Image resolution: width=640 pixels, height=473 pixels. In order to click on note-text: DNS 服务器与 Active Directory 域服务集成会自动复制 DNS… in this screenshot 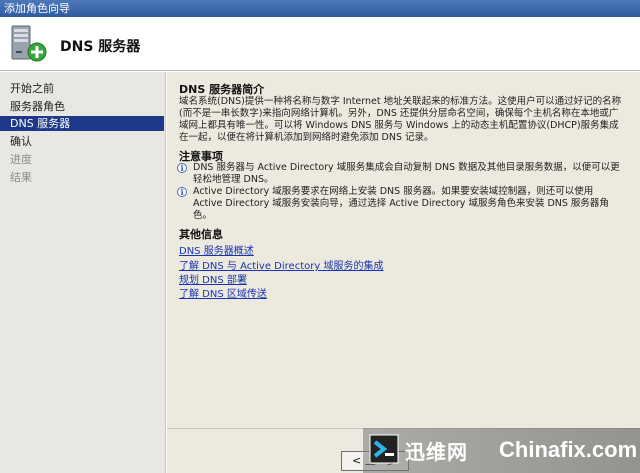, I will do `click(406, 173)`.